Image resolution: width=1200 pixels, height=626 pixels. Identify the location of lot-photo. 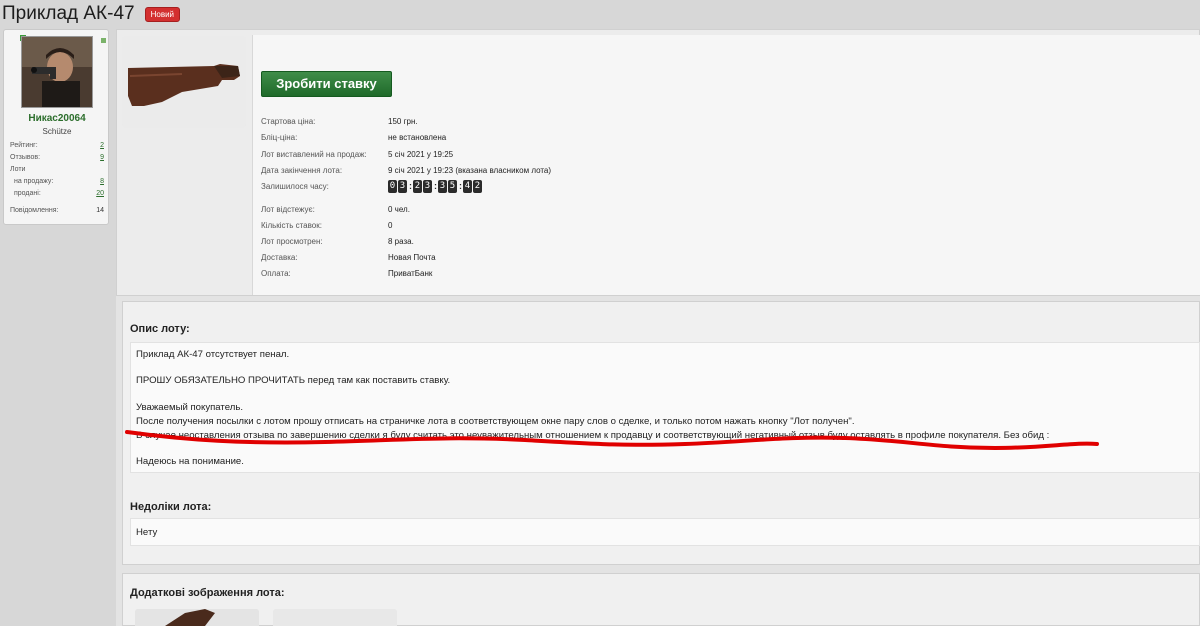
(184, 82).